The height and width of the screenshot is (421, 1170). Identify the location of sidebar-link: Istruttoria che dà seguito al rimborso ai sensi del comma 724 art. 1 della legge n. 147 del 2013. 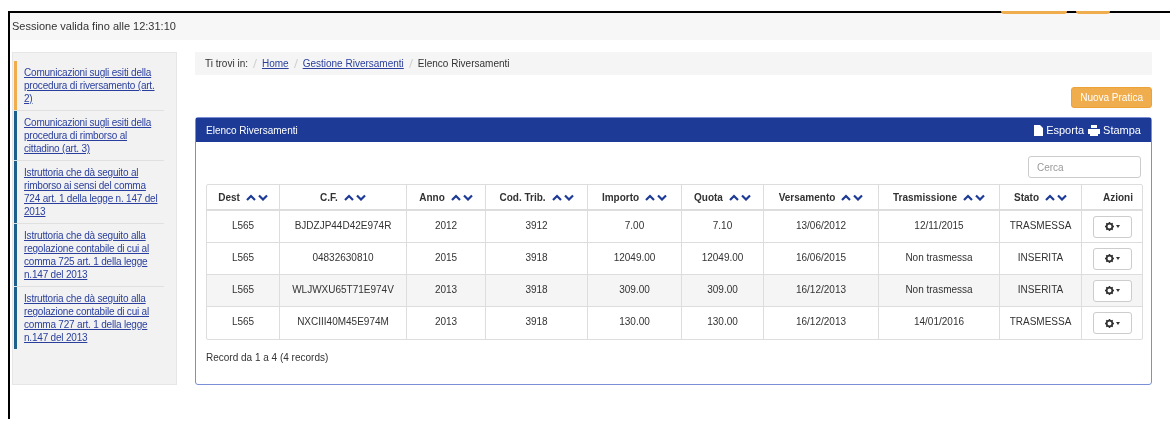
(90, 192).